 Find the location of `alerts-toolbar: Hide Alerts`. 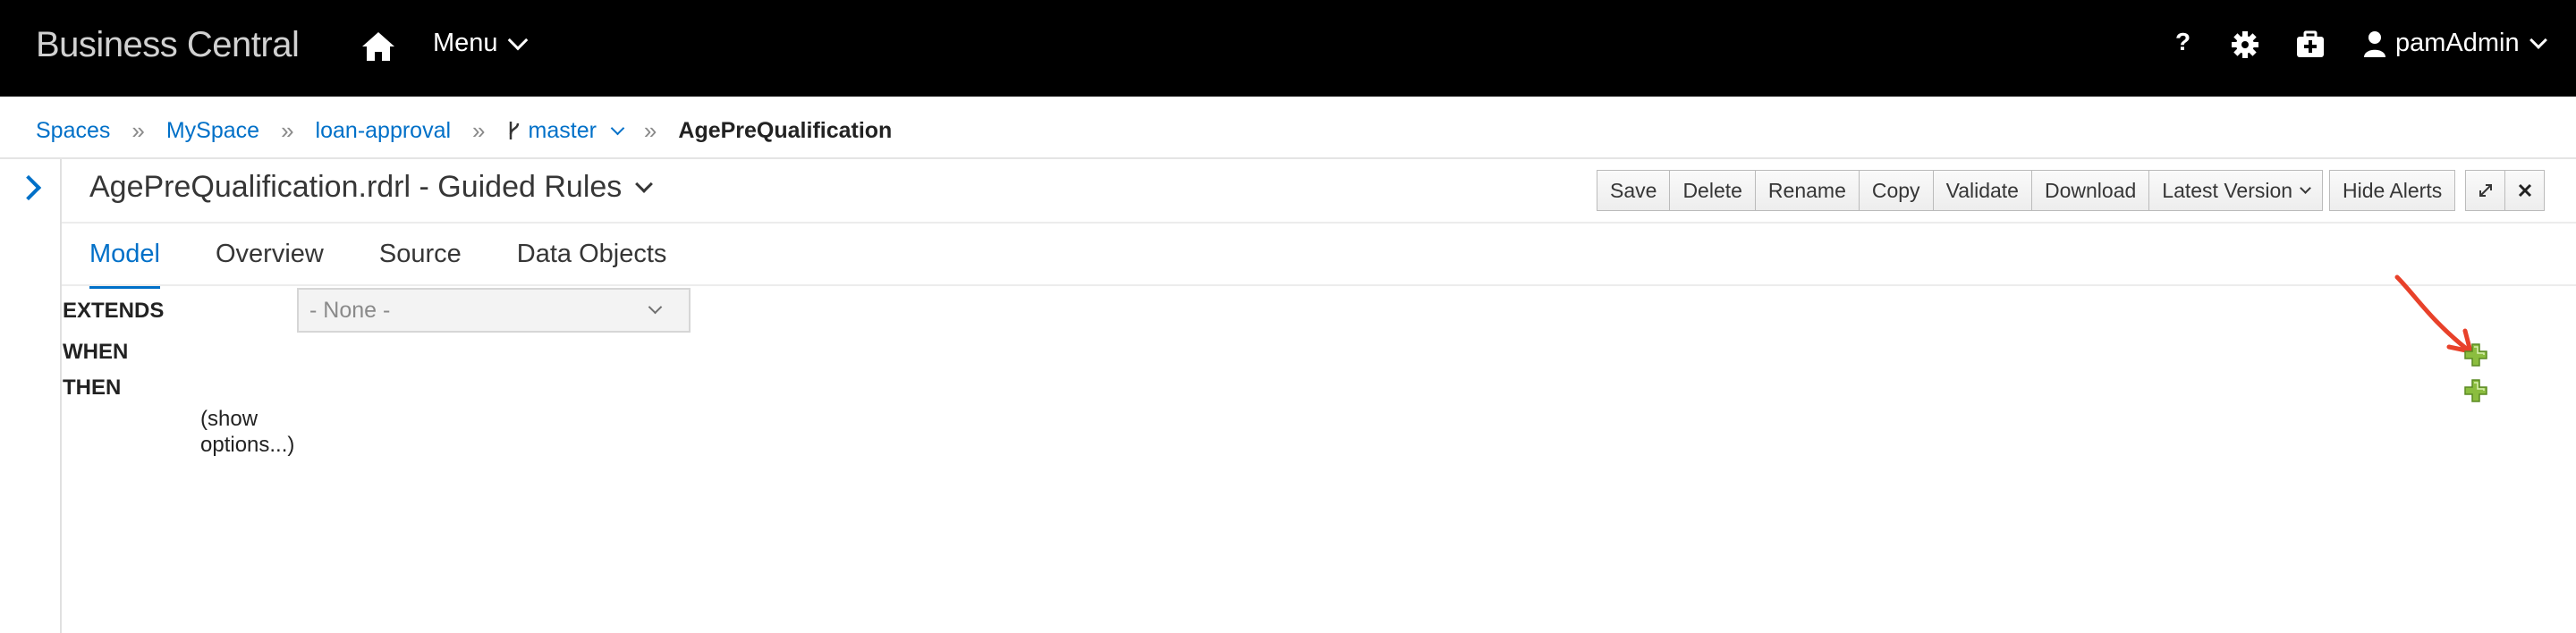

alerts-toolbar: Hide Alerts is located at coordinates (2392, 190).